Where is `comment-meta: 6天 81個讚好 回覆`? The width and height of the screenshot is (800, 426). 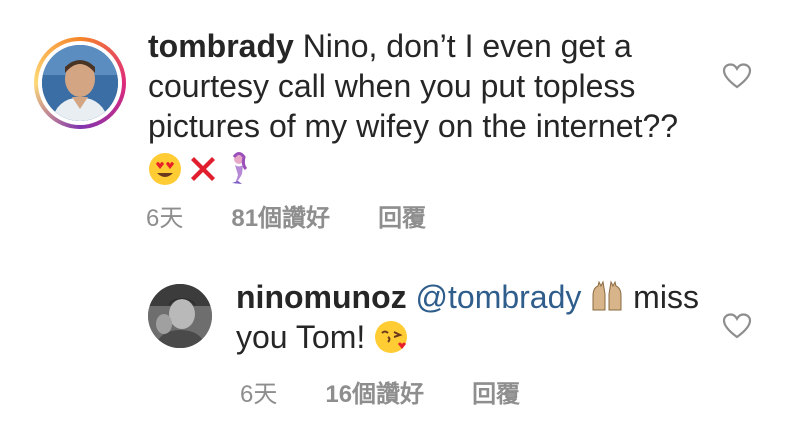 comment-meta: 6天 81個讚好 回覆 is located at coordinates (286, 215).